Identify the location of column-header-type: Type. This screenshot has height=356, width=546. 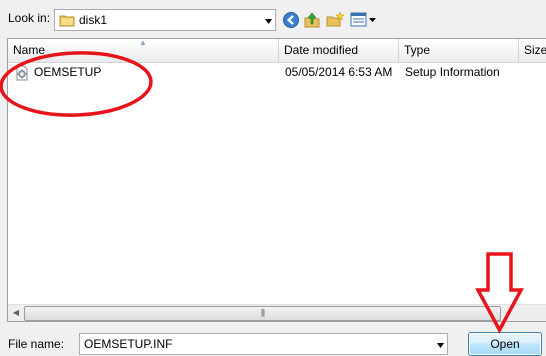
(459, 50).